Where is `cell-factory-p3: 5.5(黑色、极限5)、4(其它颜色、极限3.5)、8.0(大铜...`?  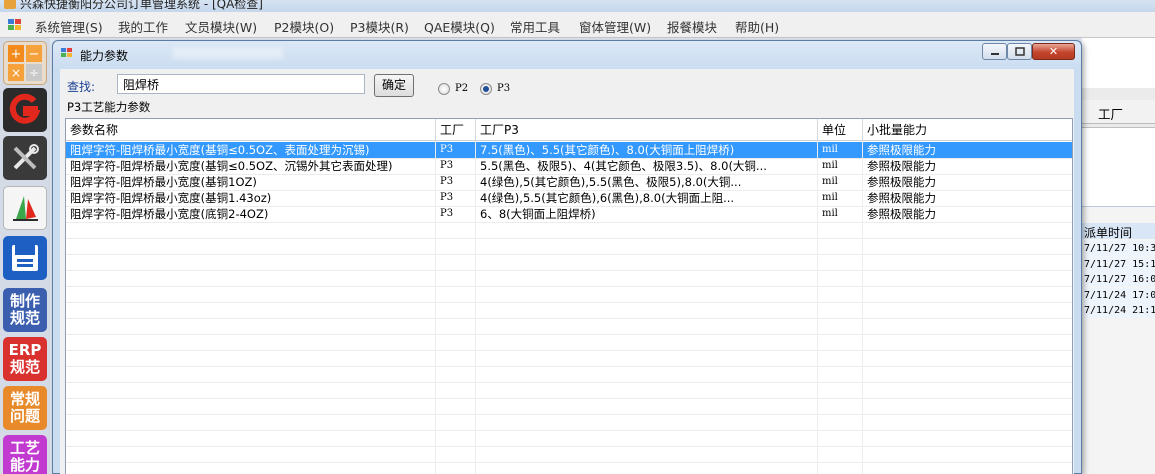 cell-factory-p3: 5.5(黑色、极限5)、4(其它颜色、极限3.5)、8.0(大铜... is located at coordinates (647, 166).